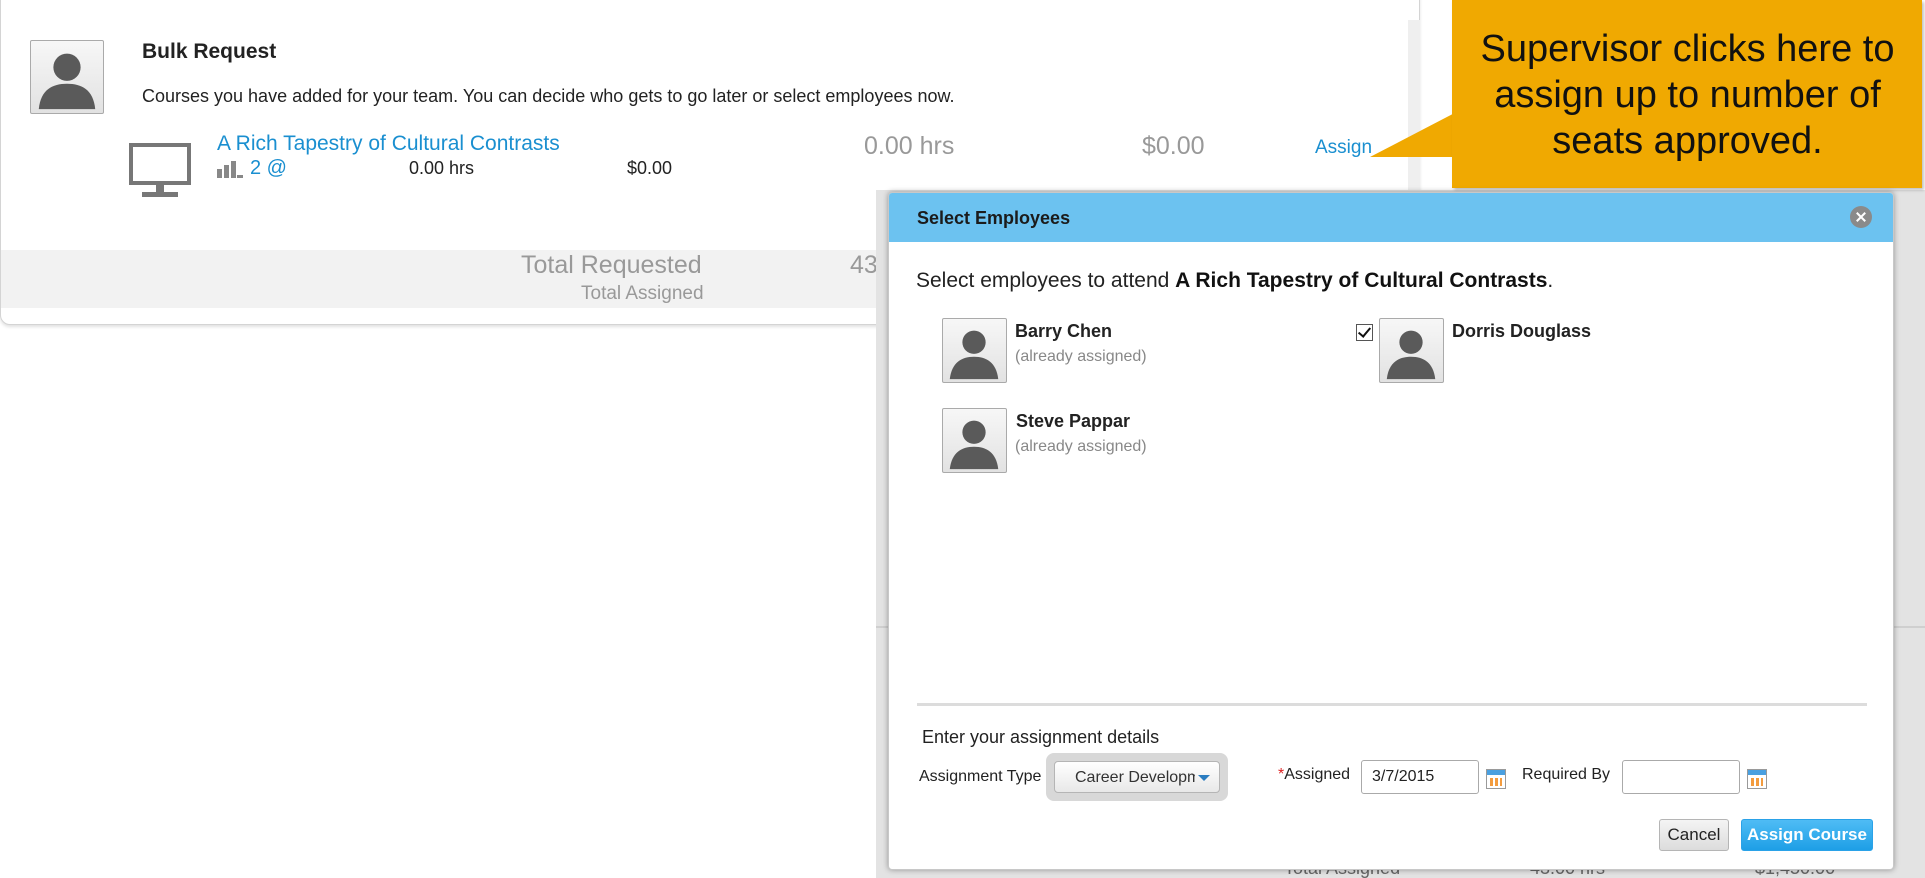  Describe the element at coordinates (160, 170) in the screenshot. I see `monitor-icon` at that location.